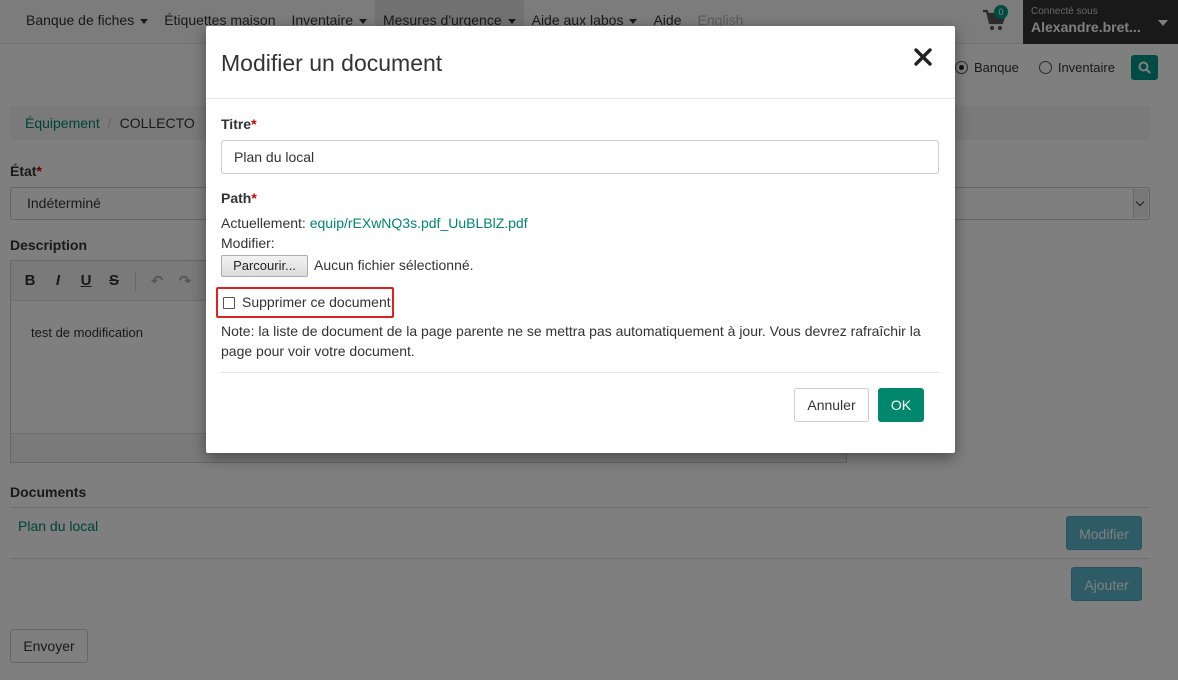  I want to click on delete-document-label: Supprimer ce document, so click(316, 302).